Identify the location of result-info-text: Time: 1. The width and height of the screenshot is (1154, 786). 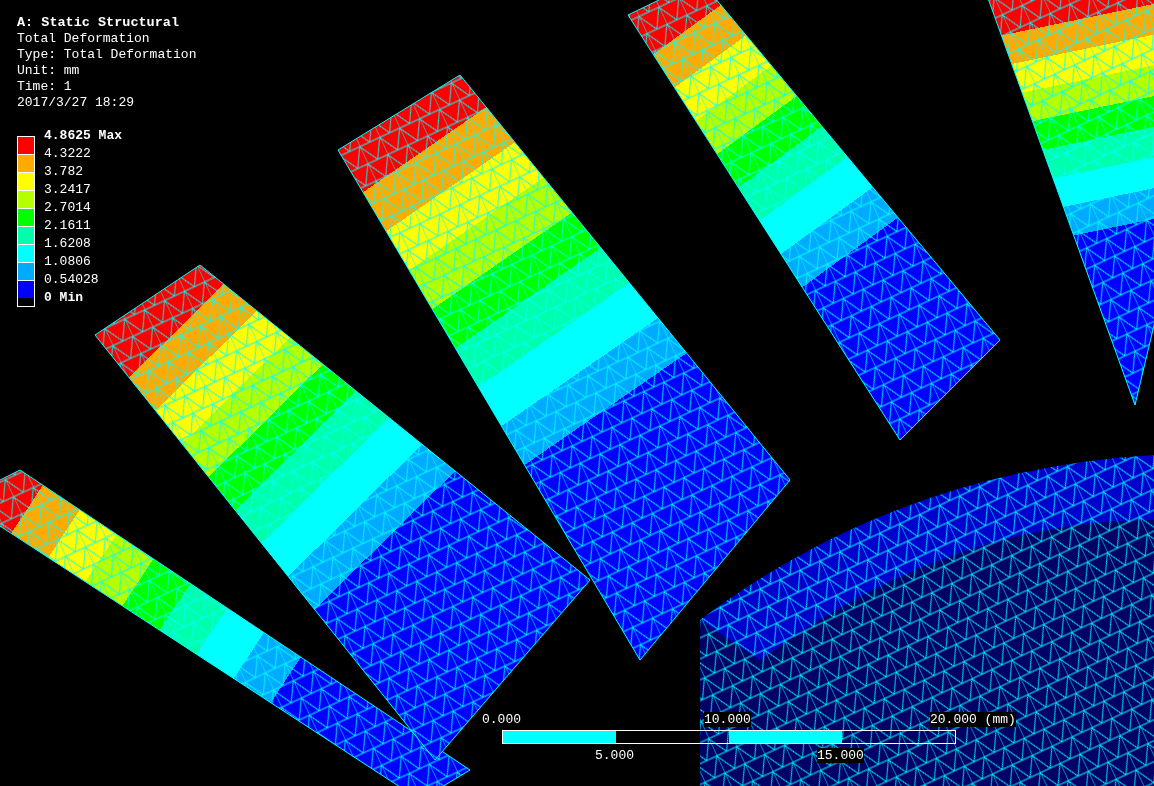
(45, 87).